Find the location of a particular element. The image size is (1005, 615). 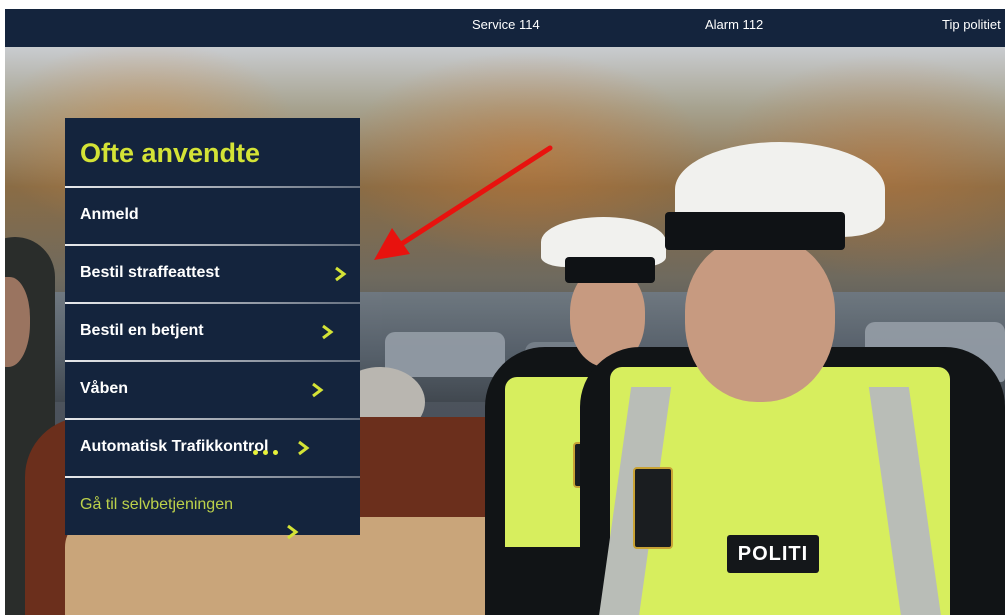

menu-divider is located at coordinates (212, 477).